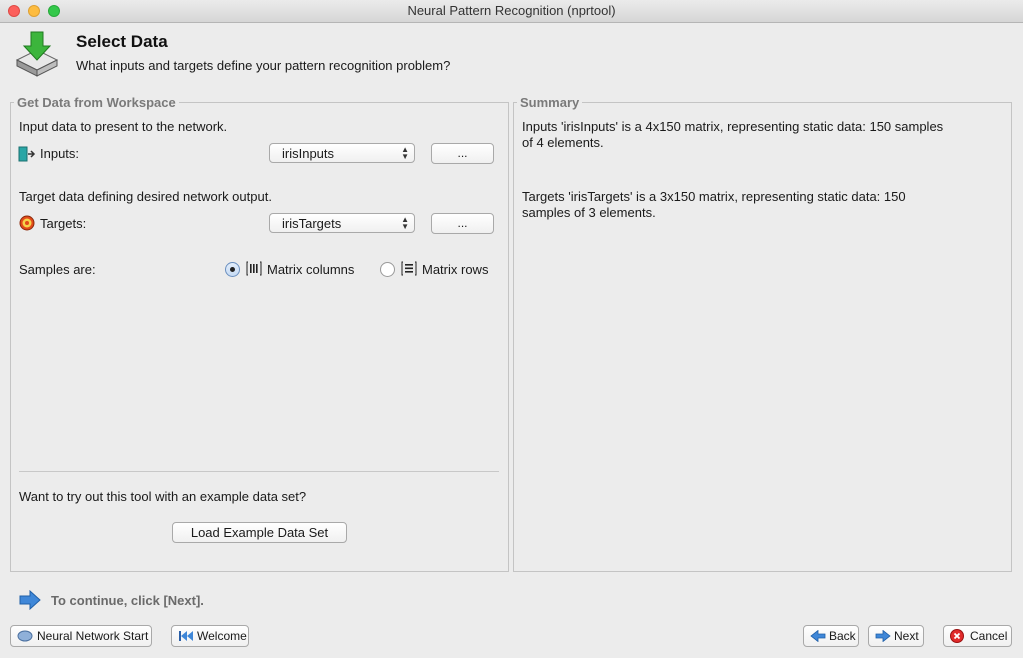  Describe the element at coordinates (222, 636) in the screenshot. I see `welcome-label: Welcome` at that location.